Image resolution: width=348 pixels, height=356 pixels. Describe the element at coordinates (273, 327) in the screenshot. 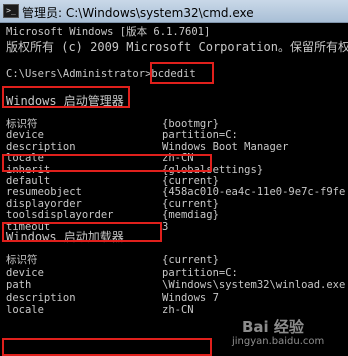

I see `baidu-logo: Bai 经验` at that location.